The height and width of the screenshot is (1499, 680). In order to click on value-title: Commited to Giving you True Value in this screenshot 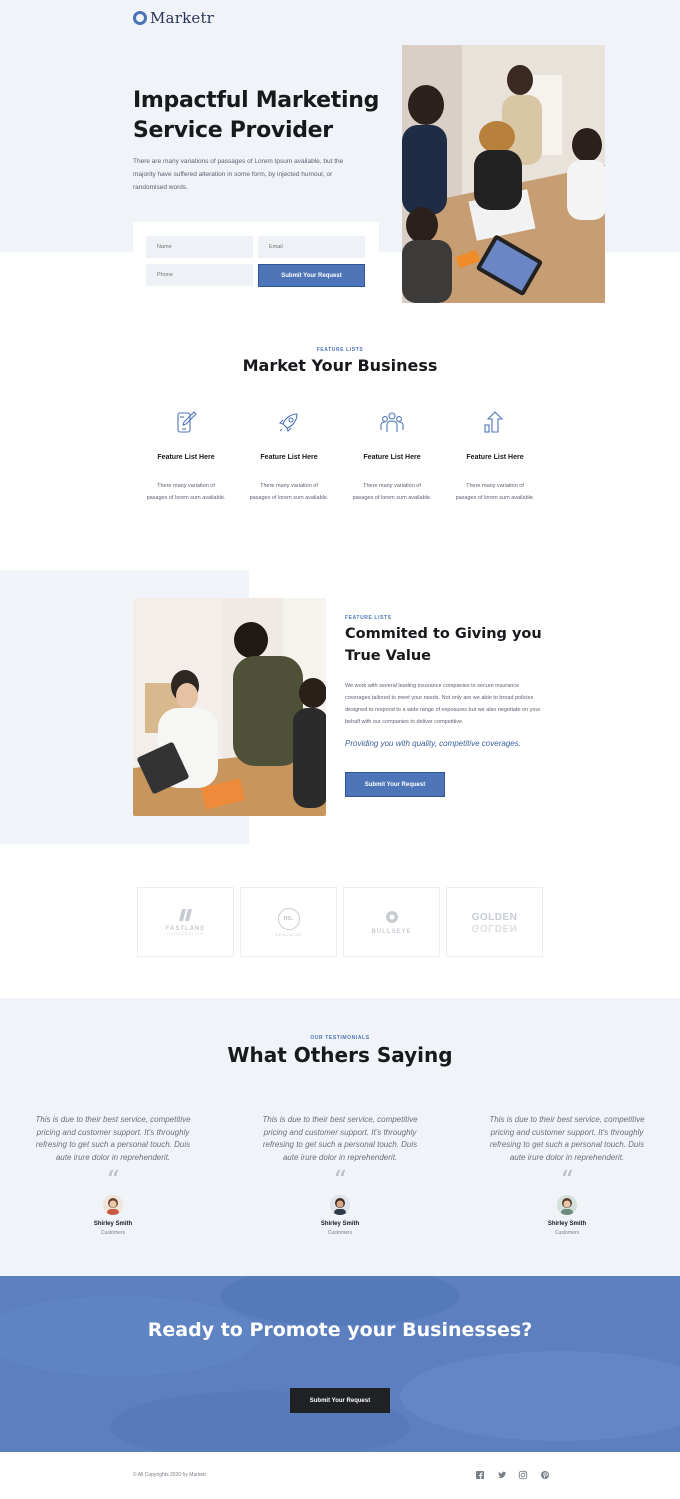, I will do `click(443, 645)`.